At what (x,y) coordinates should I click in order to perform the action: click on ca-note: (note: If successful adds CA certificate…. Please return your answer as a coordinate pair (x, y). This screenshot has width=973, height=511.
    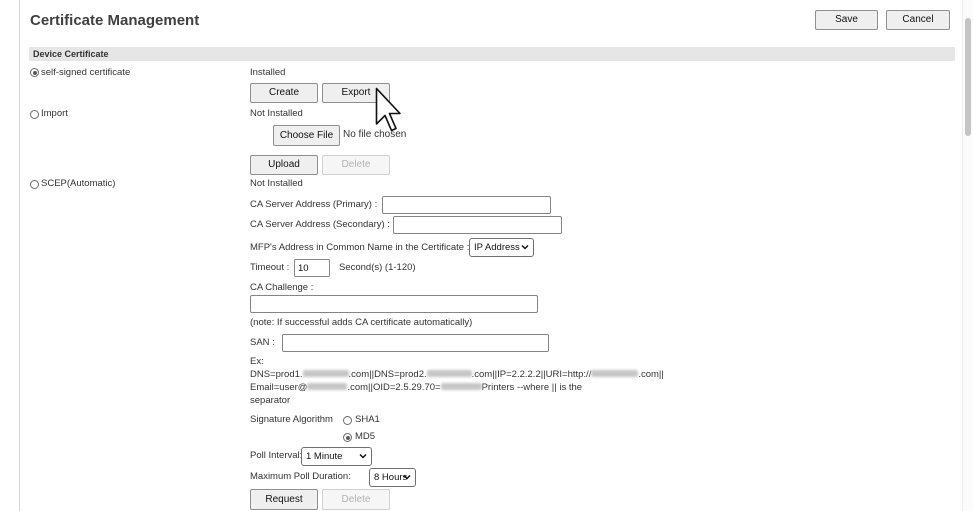
    Looking at the image, I should click on (361, 322).